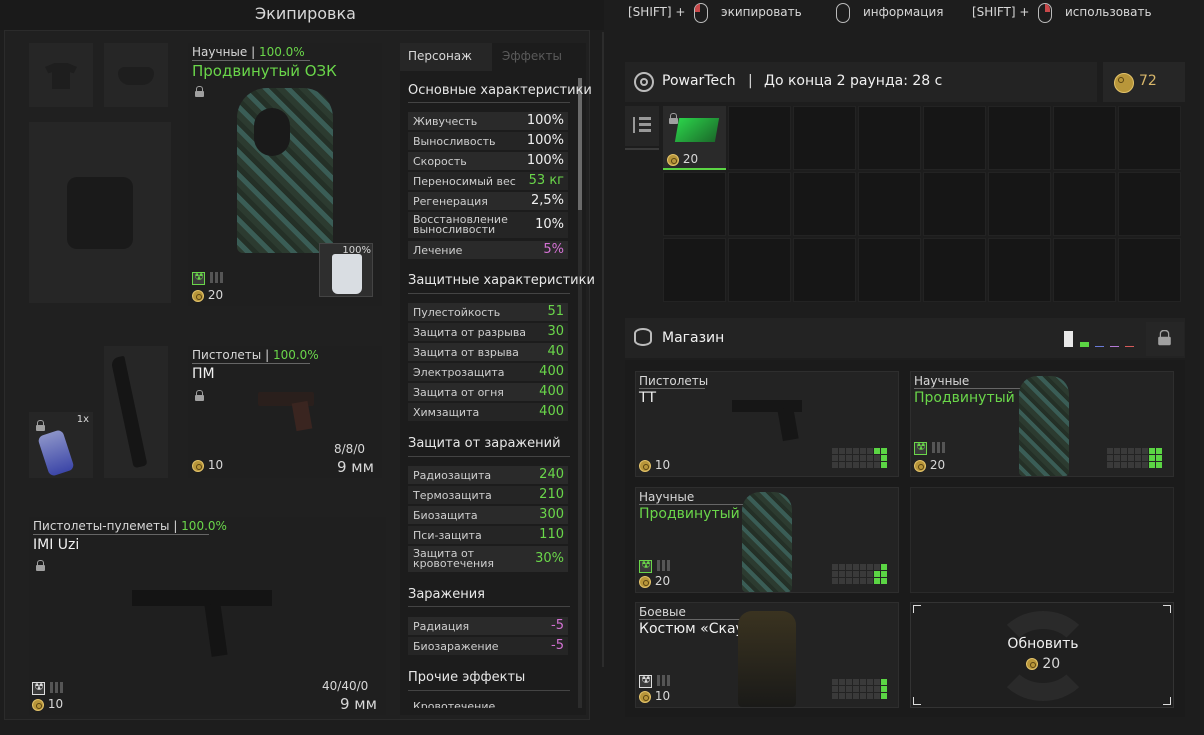 The height and width of the screenshot is (735, 1204). I want to click on stat-label: Лечение, so click(438, 250).